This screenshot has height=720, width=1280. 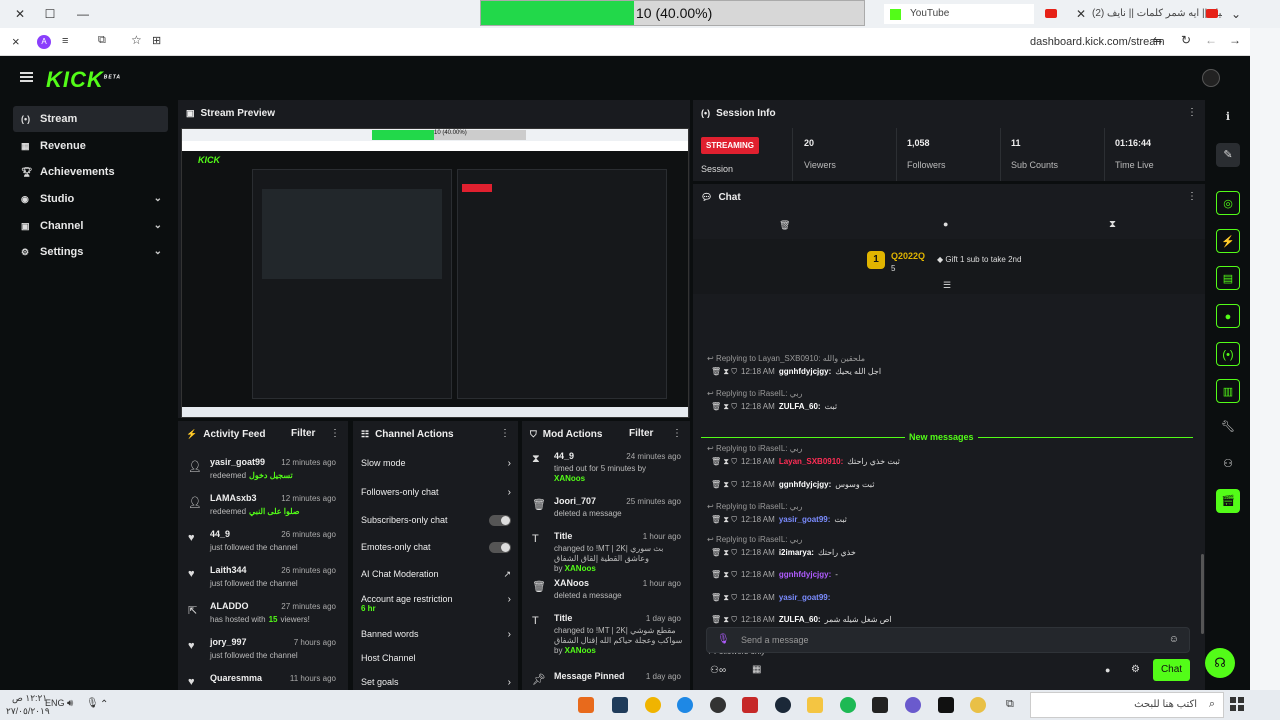 I want to click on puzzle-icon: ⧉, so click(x=102, y=40).